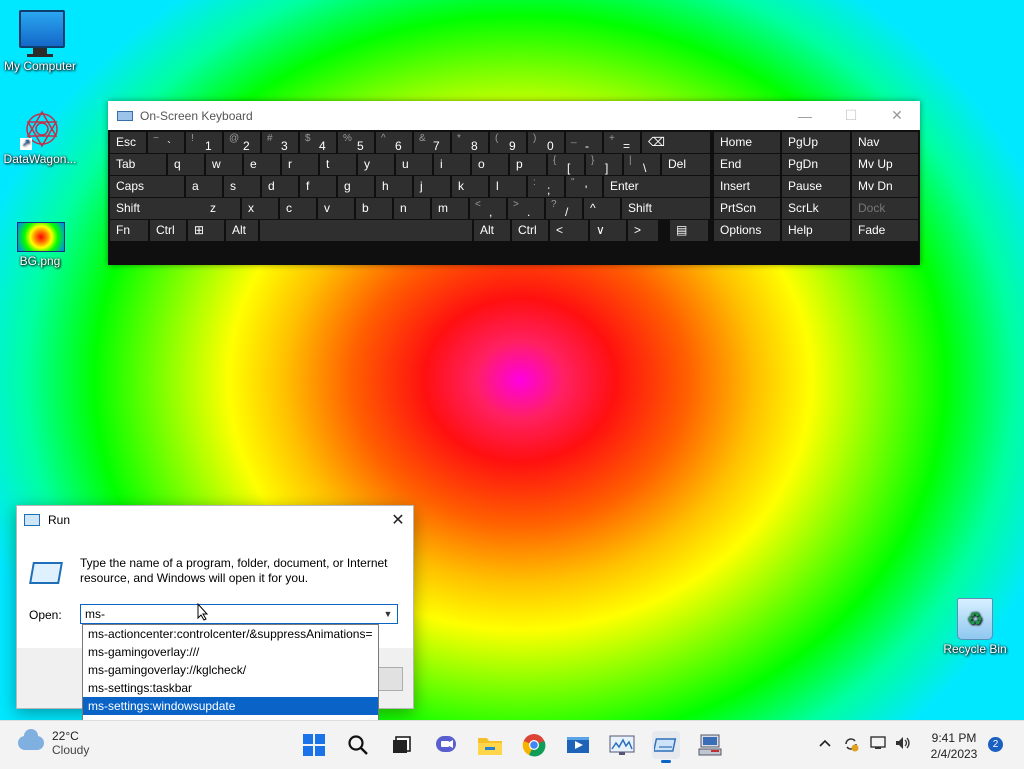  I want to click on osk-key: <,, so click(488, 208).